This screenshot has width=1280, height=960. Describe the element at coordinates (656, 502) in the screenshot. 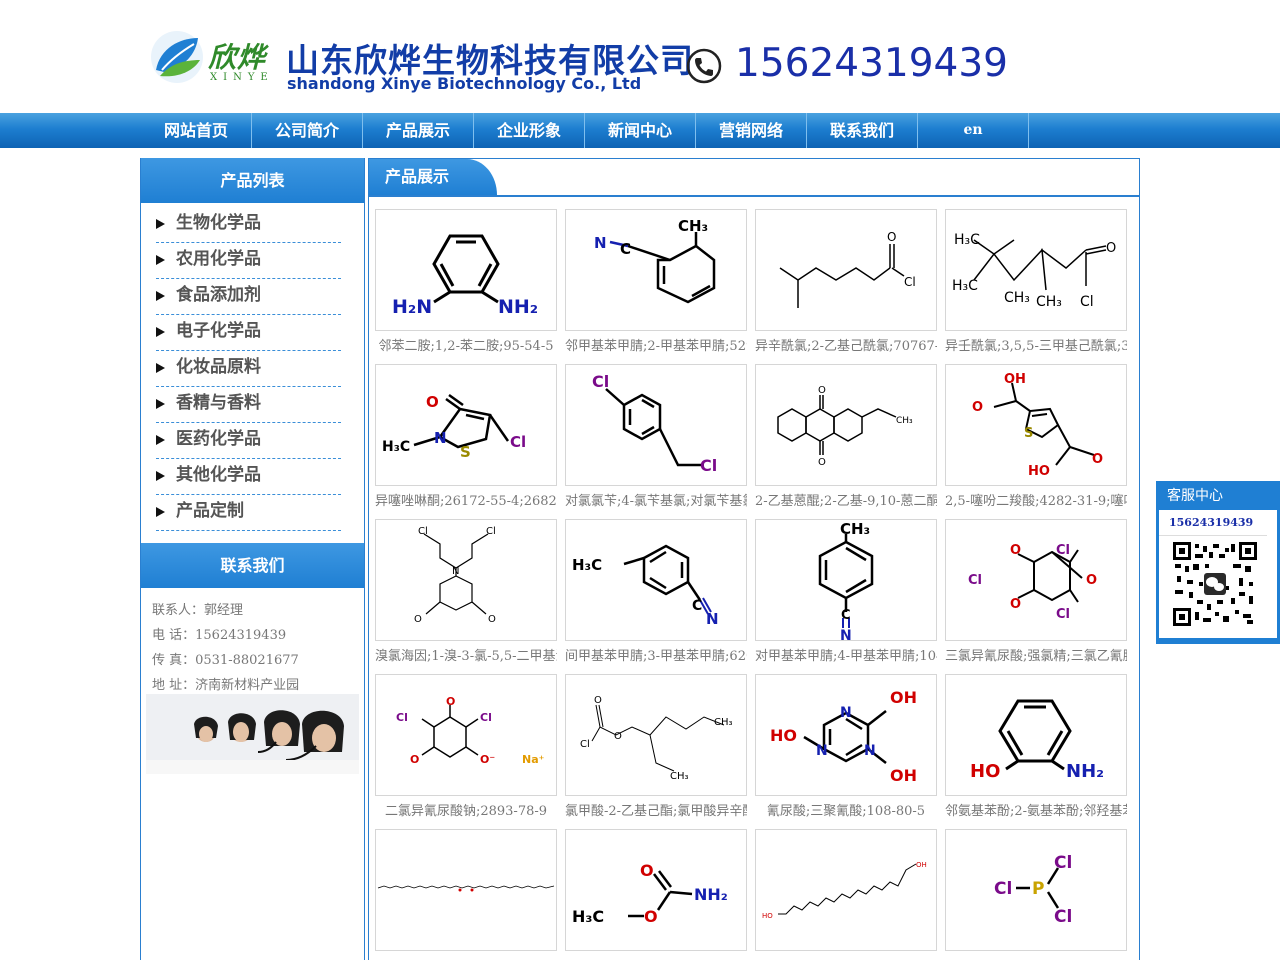

I see `product-name: 对氯氯苄;4-氯苄基氯;对氯苄基氯;104-83-6` at that location.